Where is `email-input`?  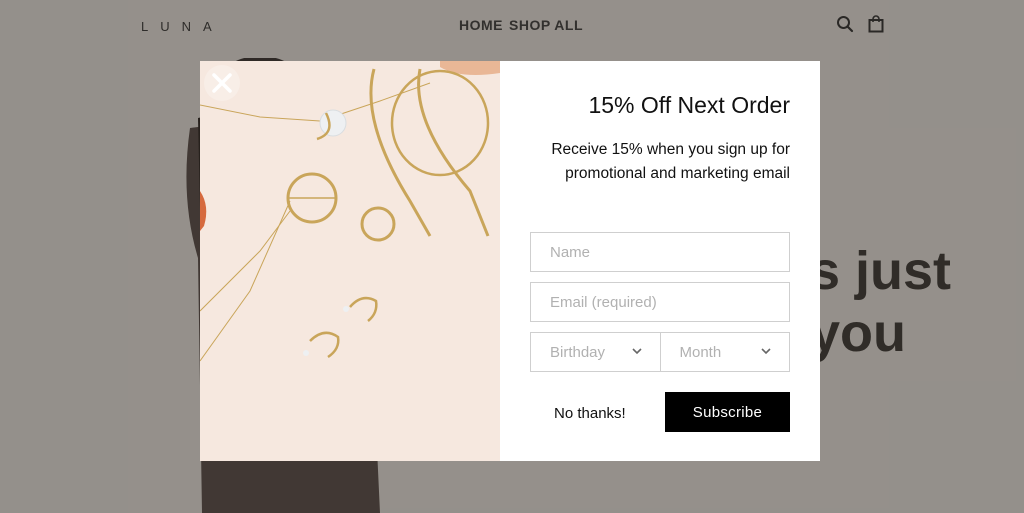 email-input is located at coordinates (660, 302).